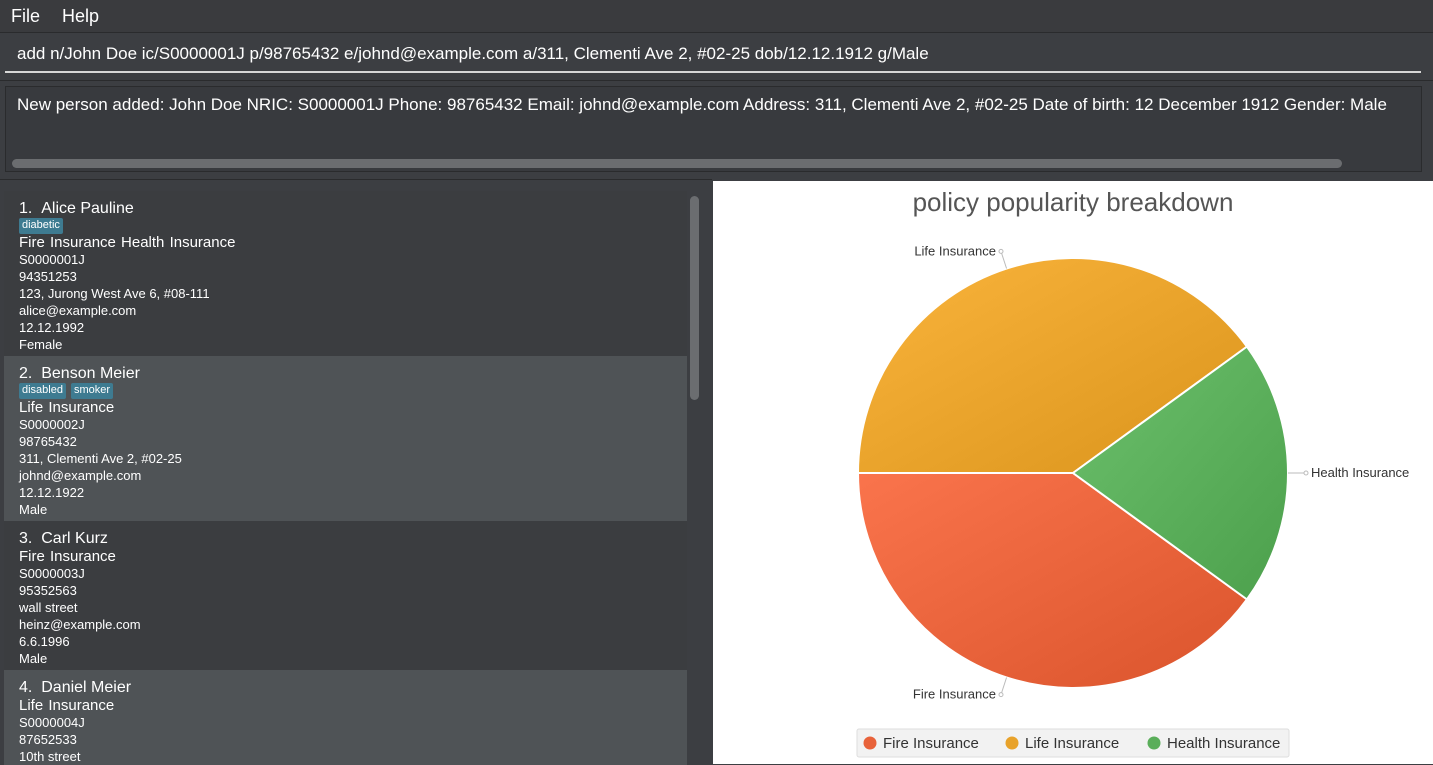 Image resolution: width=1433 pixels, height=765 pixels. Describe the element at coordinates (1360, 472) in the screenshot. I see `slice-label: Health Insurance` at that location.